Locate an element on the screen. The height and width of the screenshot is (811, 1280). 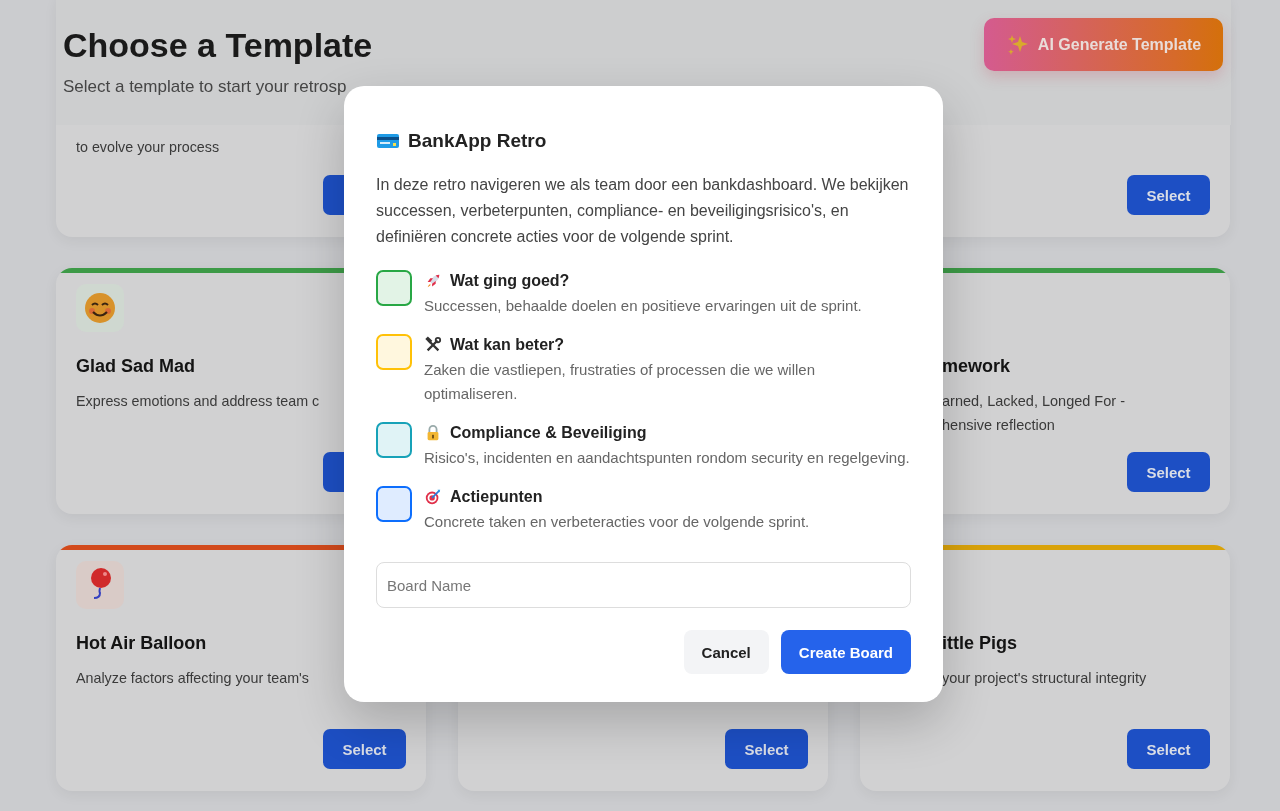
column-description: Successen, behaalde doelen en positieve ervaringen uit de sprint. is located at coordinates (643, 306).